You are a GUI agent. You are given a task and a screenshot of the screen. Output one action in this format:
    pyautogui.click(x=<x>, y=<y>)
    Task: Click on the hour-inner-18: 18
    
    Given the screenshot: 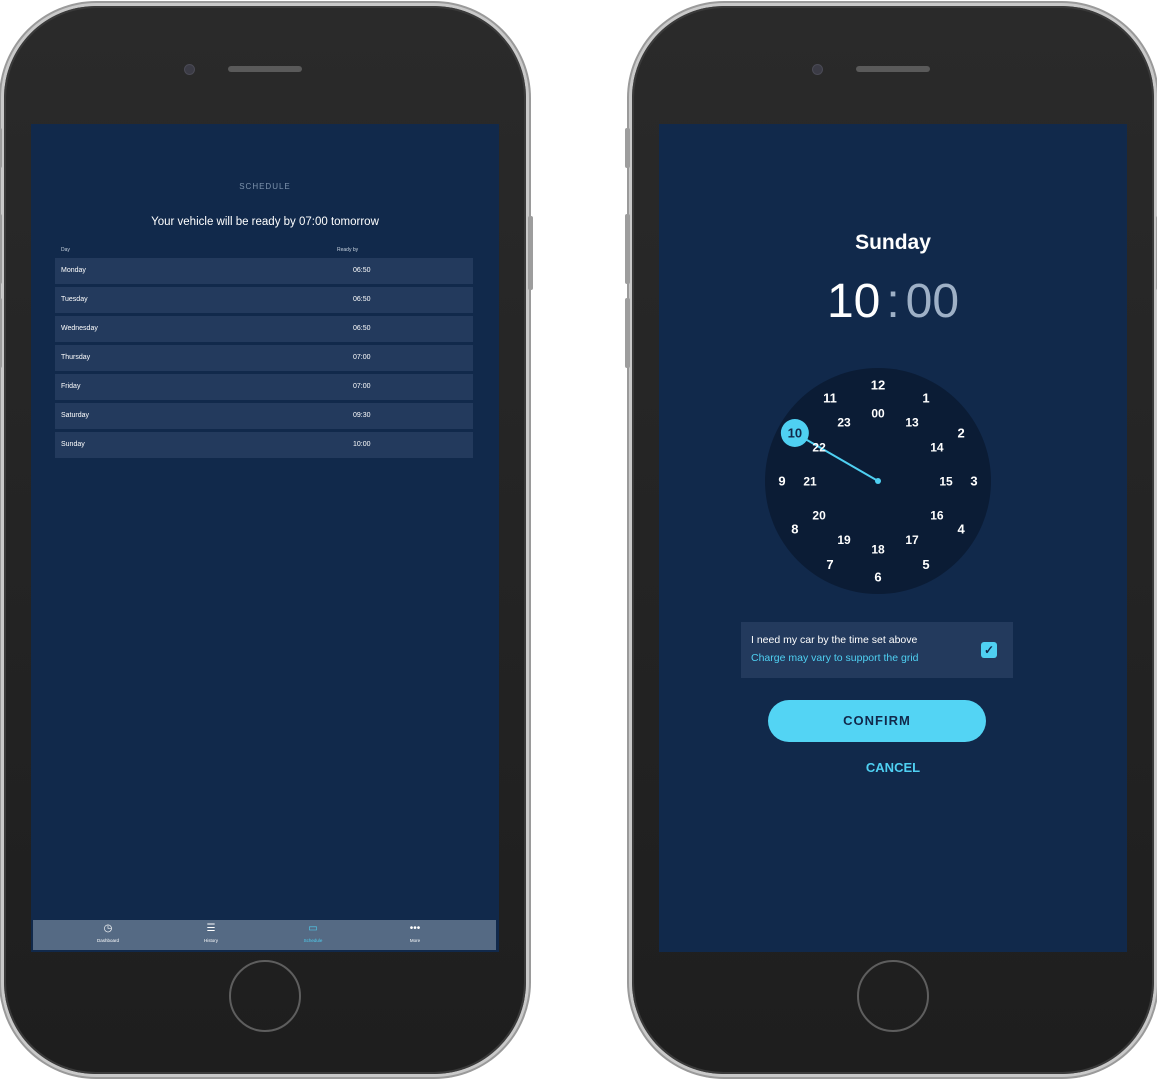 What is the action you would take?
    pyautogui.click(x=878, y=549)
    